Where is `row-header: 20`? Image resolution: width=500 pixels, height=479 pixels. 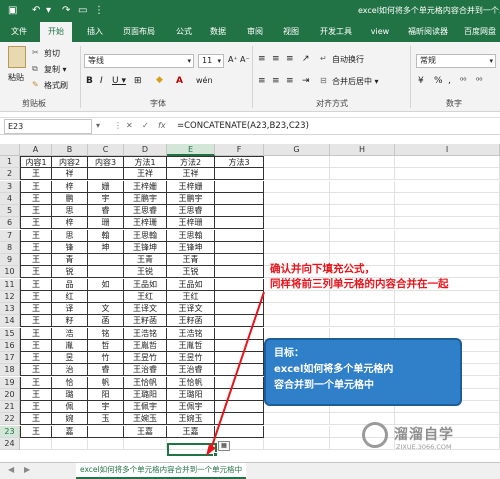 row-header: 20 is located at coordinates (10, 394).